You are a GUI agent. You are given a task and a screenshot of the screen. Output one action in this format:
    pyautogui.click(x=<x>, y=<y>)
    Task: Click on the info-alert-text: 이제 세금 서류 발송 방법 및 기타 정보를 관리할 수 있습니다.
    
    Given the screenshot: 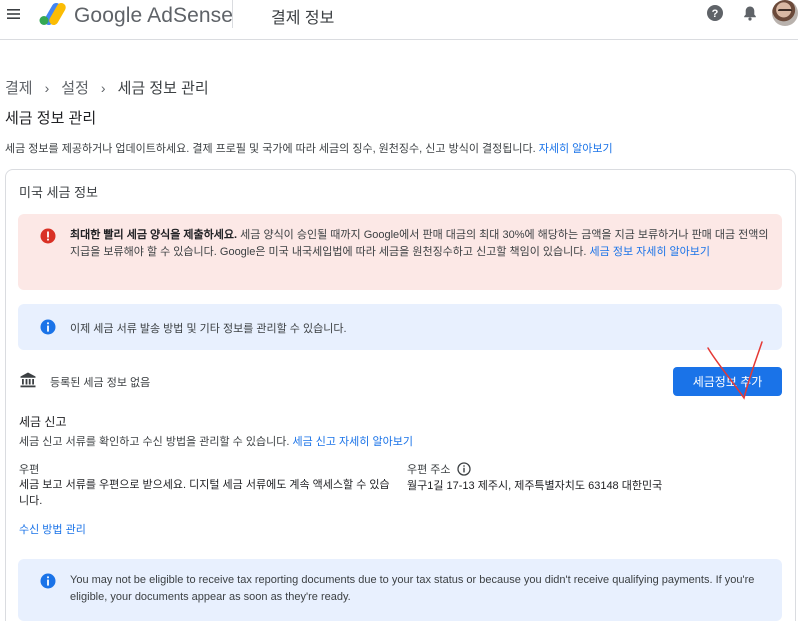 What is the action you would take?
    pyautogui.click(x=208, y=329)
    